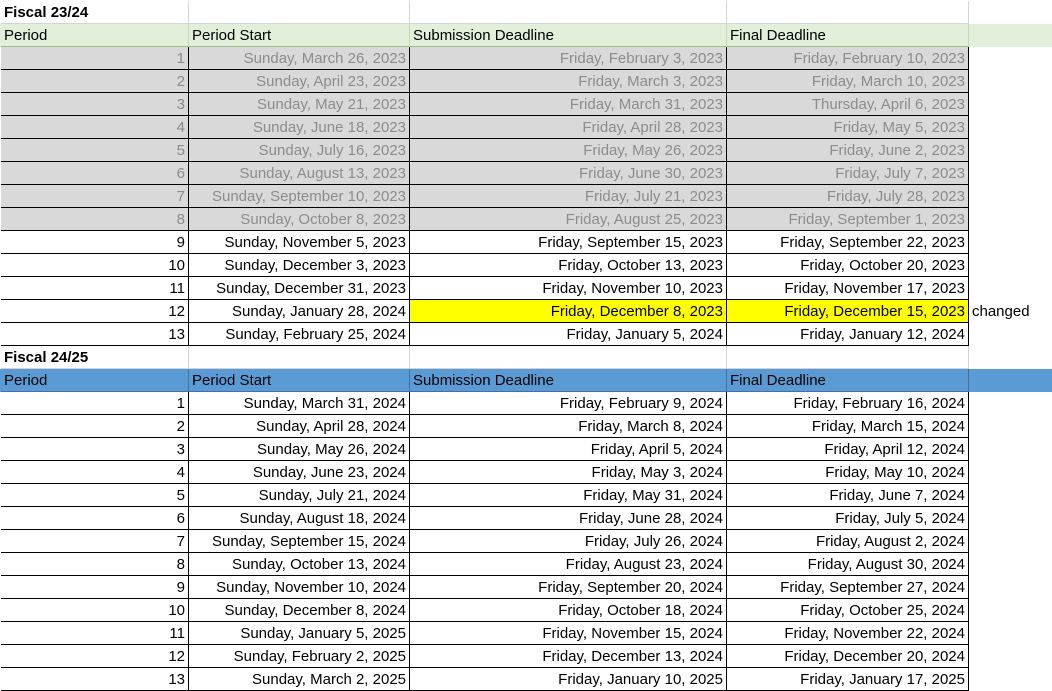 The width and height of the screenshot is (1052, 691). What do you see at coordinates (568, 633) in the screenshot?
I see `submission-deadline-cell: Friday, November 15, 2024` at bounding box center [568, 633].